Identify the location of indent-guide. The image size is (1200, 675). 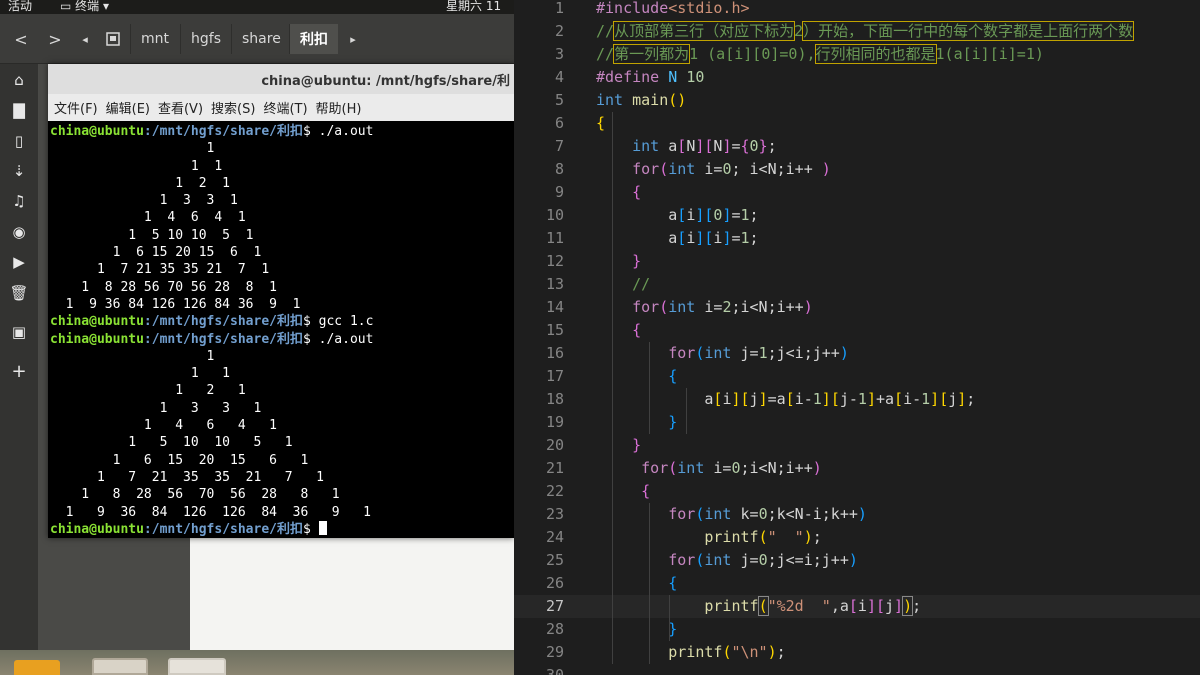
(669, 618).